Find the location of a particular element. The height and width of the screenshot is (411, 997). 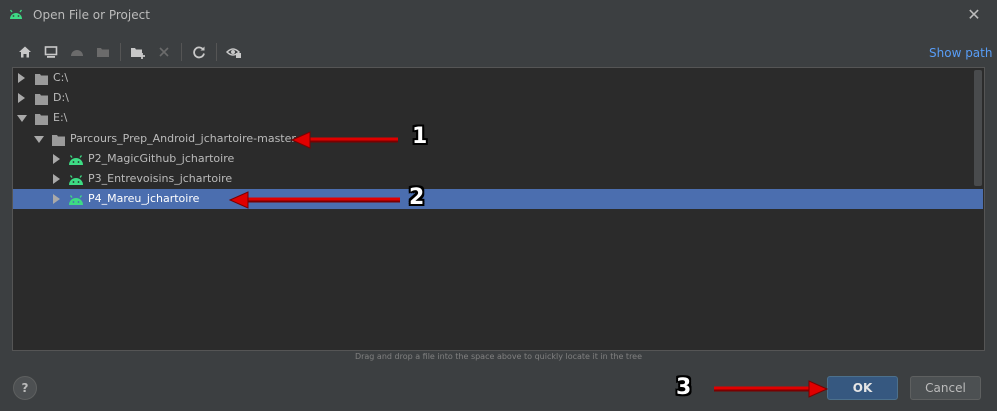

android-project-icon is located at coordinates (77, 52).